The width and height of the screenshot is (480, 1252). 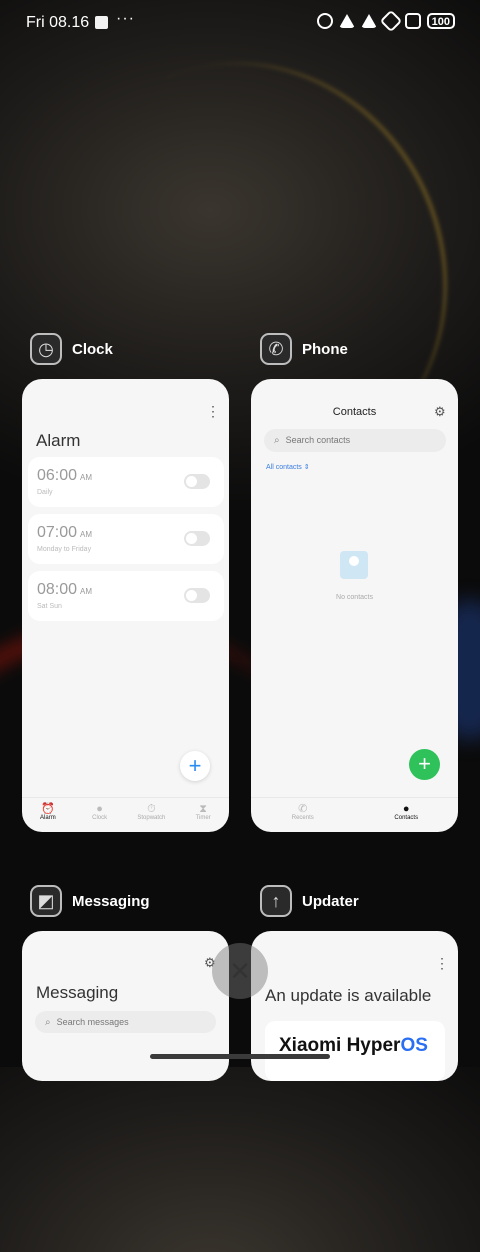 I want to click on search-placeholder: Search contacts, so click(x=318, y=440).